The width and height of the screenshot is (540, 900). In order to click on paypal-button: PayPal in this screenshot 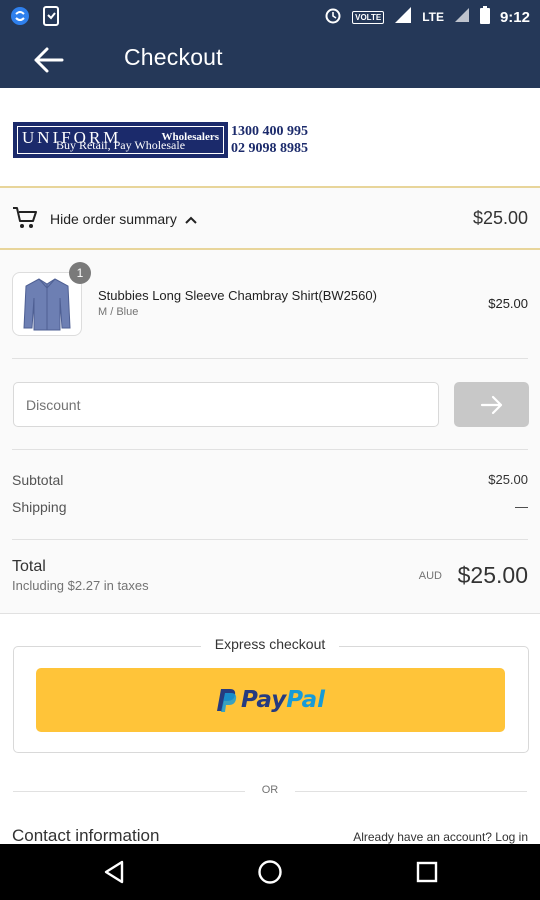, I will do `click(270, 700)`.